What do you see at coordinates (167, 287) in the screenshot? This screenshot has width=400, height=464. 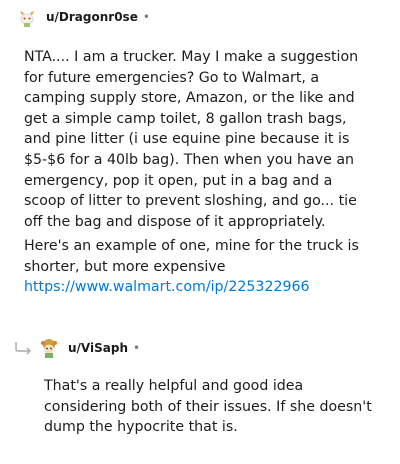 I see `walmart-link: https://www.walmart.com/ip/225322966` at bounding box center [167, 287].